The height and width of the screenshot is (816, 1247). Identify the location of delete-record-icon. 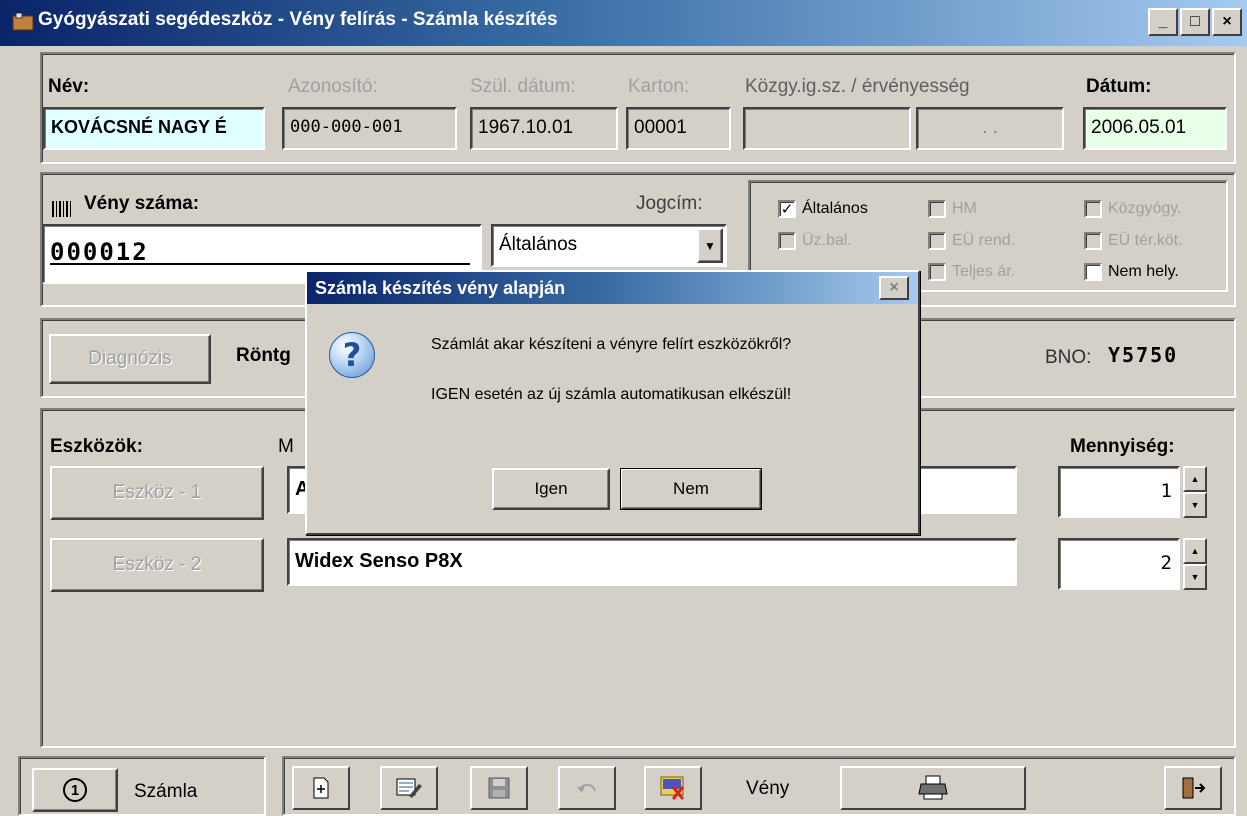
(673, 788).